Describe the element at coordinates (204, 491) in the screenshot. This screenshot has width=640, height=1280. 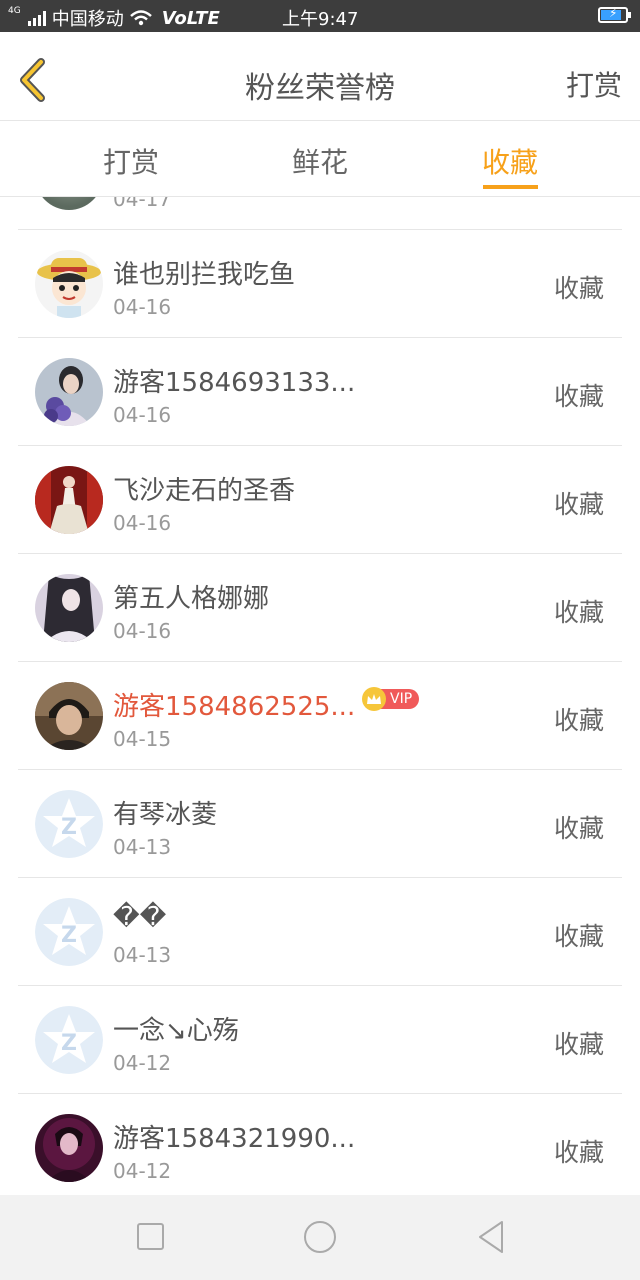
I see `item-name: 飞沙走石的圣香` at that location.